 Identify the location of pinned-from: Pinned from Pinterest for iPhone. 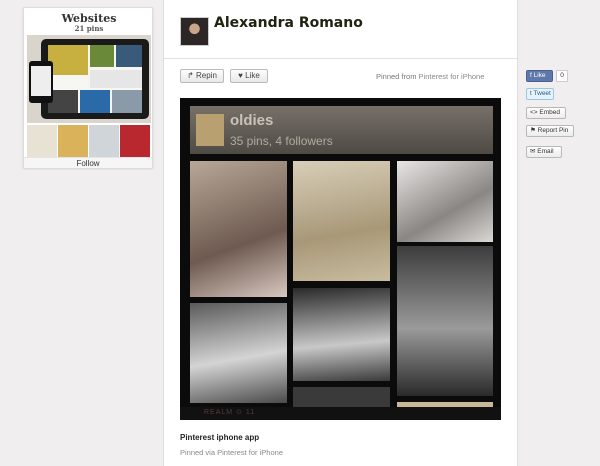
(430, 76).